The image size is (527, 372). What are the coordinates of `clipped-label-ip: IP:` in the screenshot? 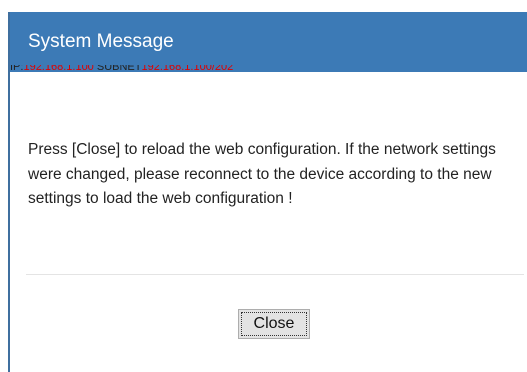 It's located at (17, 69).